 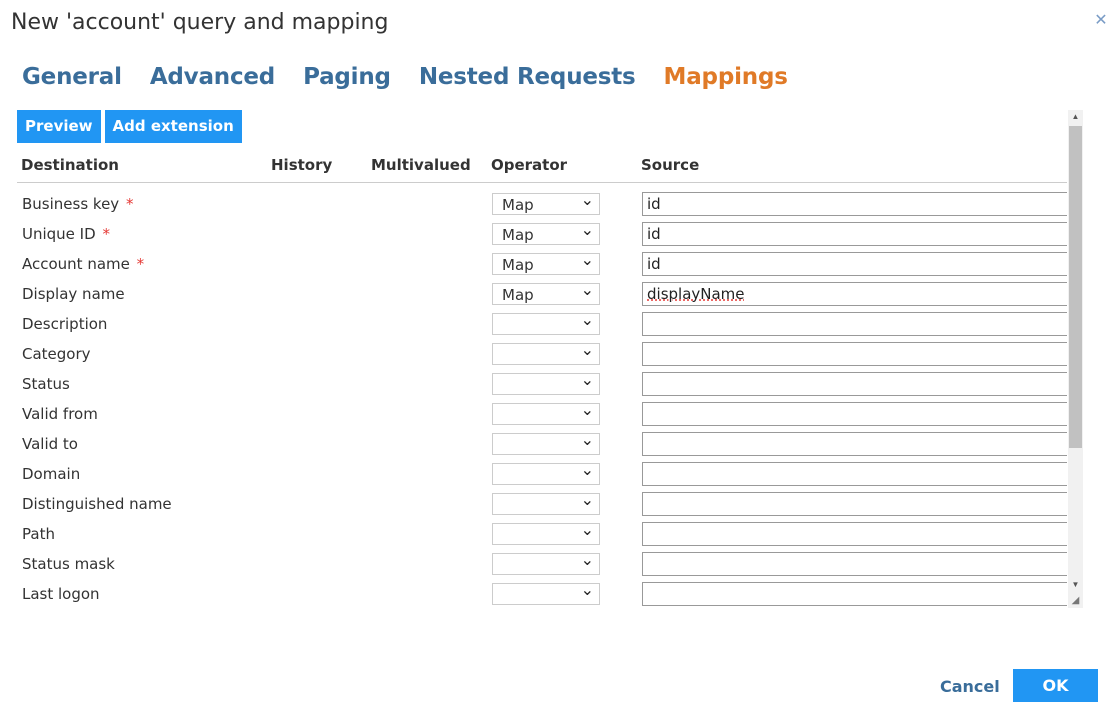 I want to click on row-label: Unique ID *, so click(x=66, y=234).